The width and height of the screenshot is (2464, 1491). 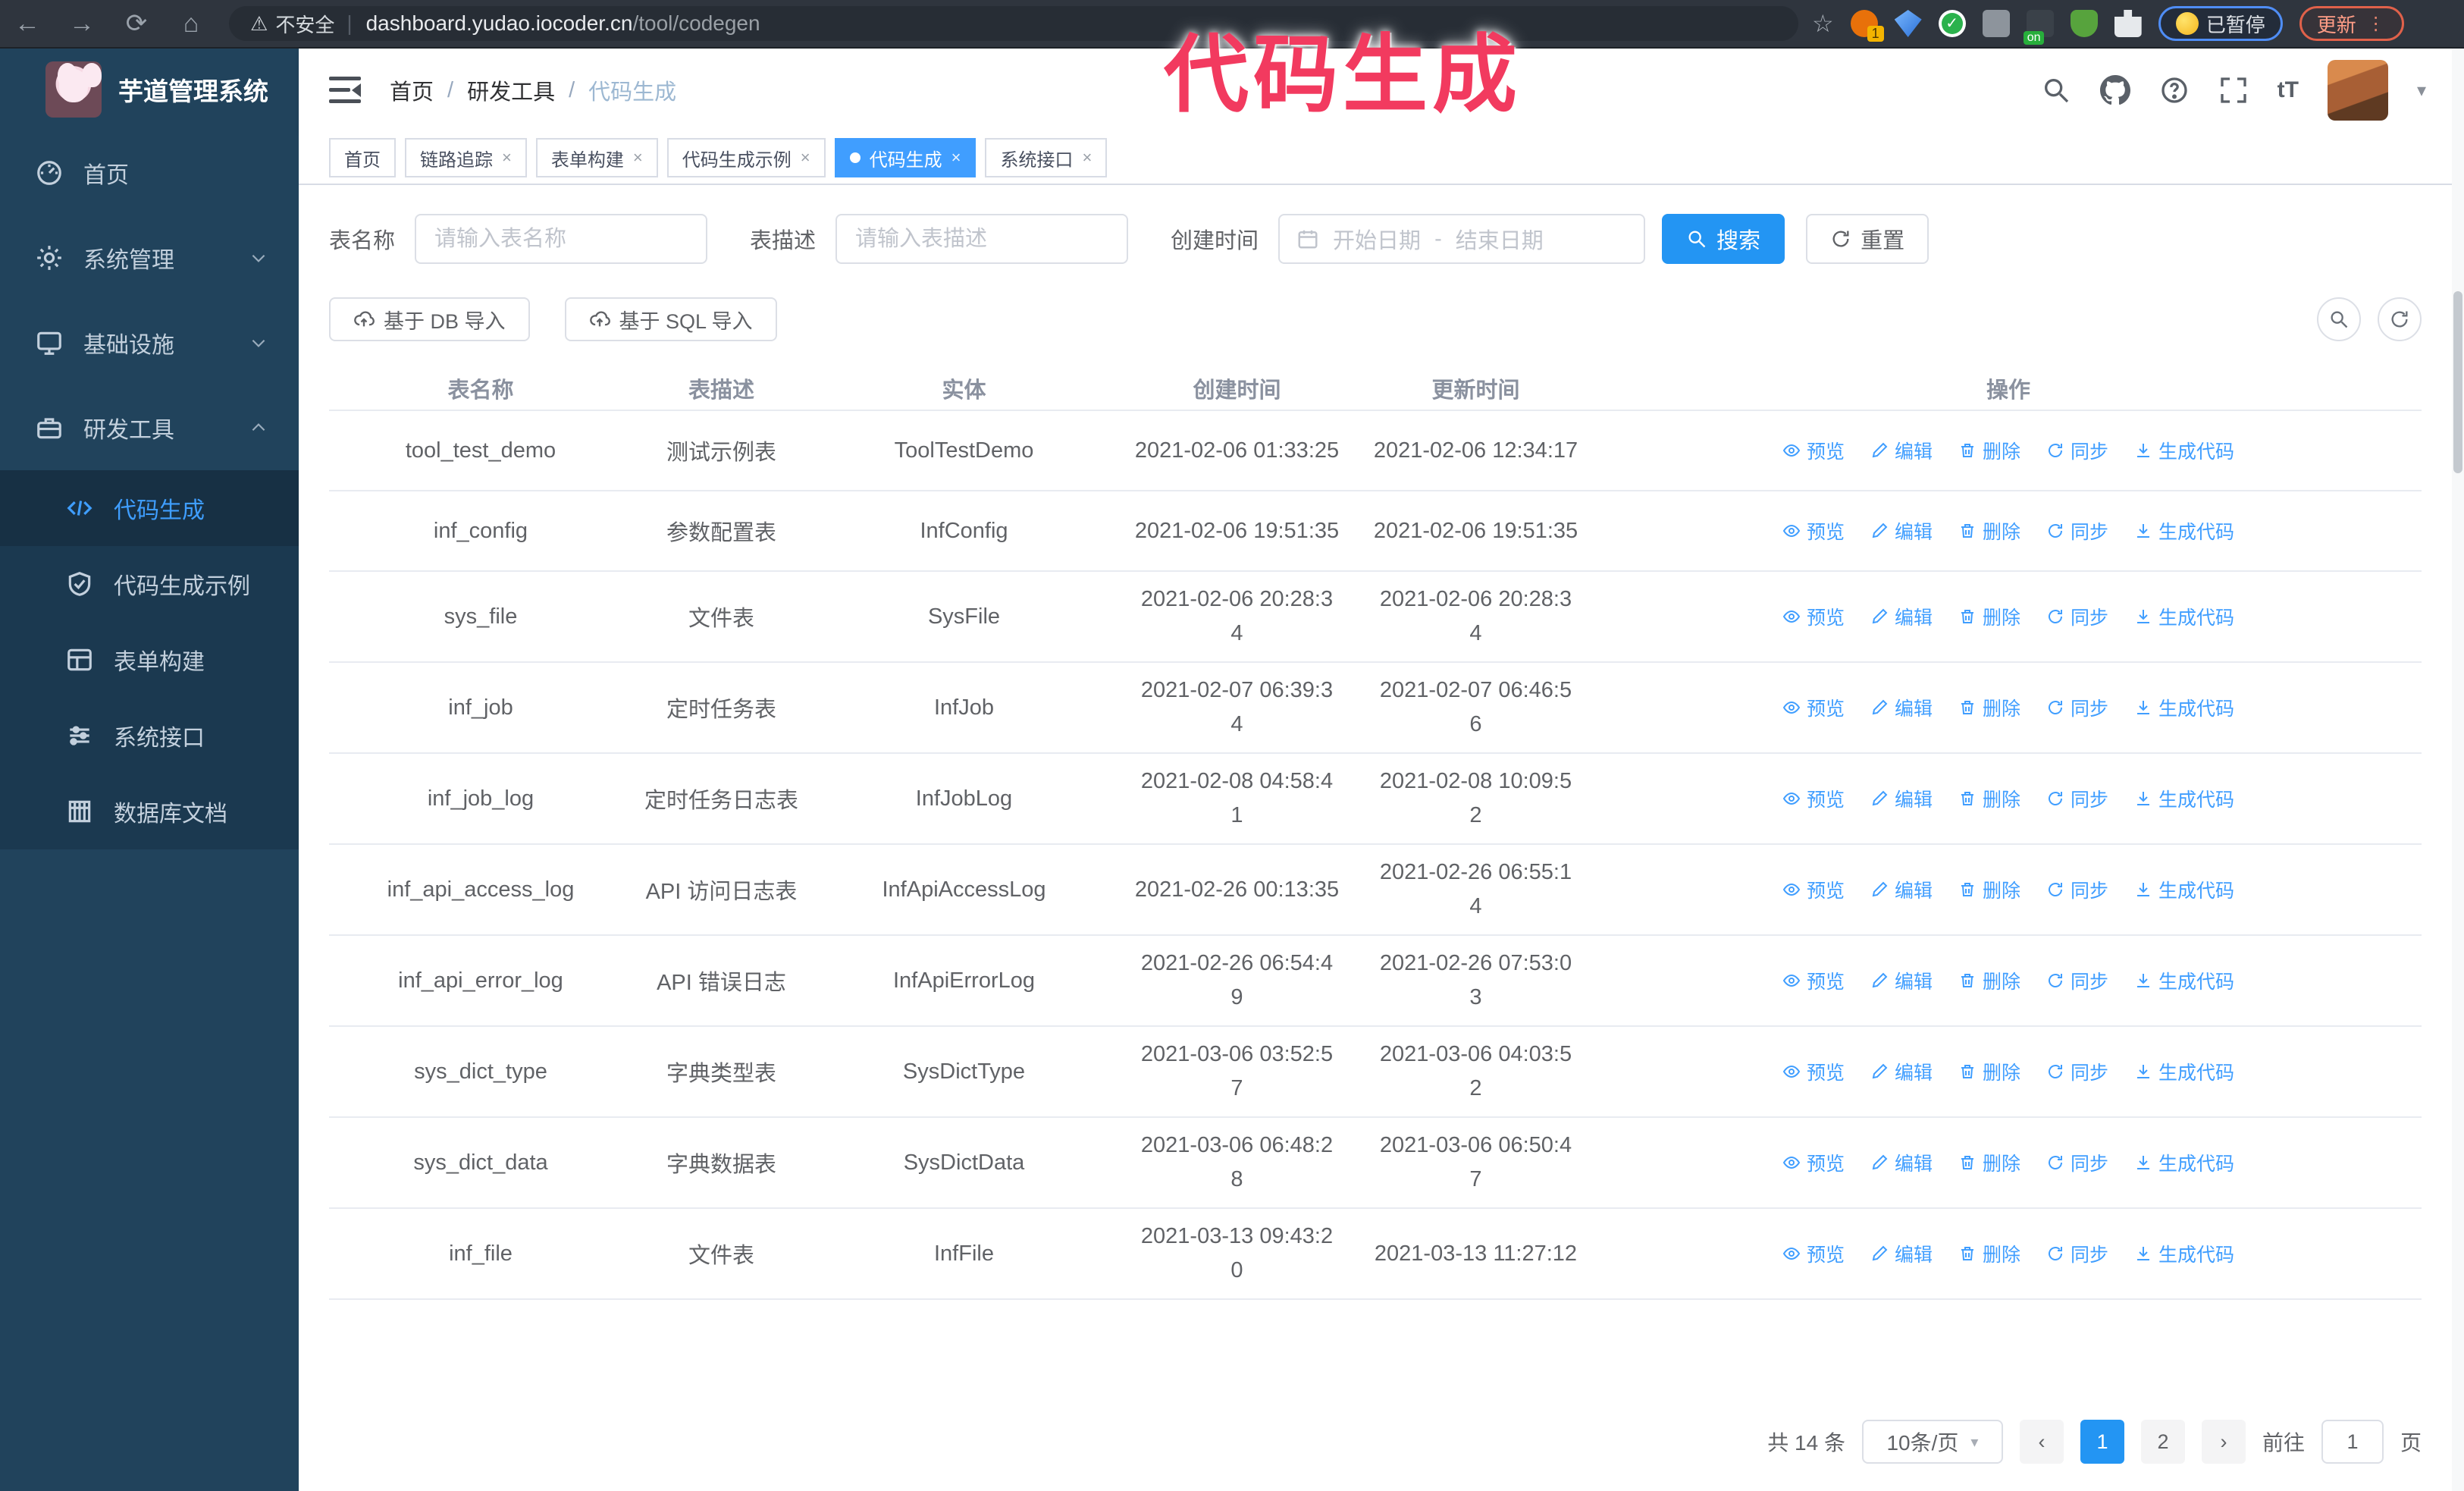 I want to click on reset-button: 重置, so click(x=1868, y=239).